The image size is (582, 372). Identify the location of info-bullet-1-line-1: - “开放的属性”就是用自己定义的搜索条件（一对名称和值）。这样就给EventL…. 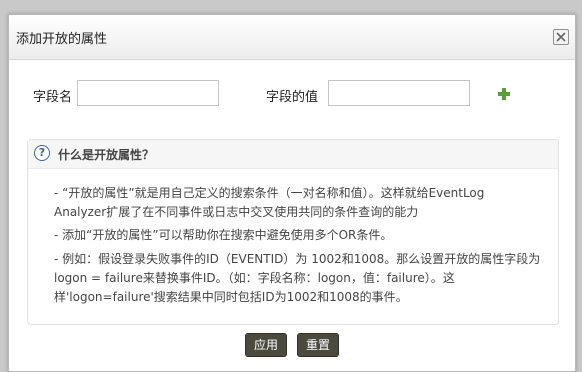
(269, 193).